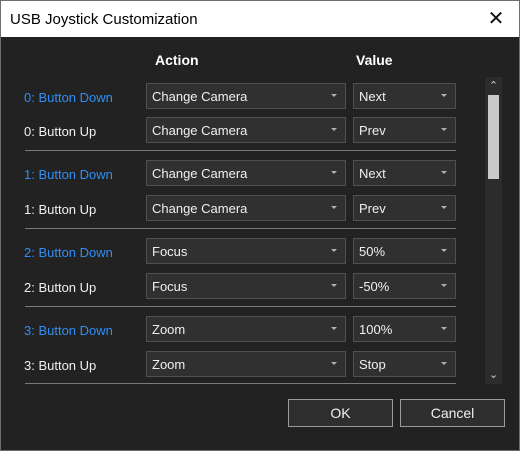  What do you see at coordinates (177, 60) in the screenshot?
I see `action-column-header: Action` at bounding box center [177, 60].